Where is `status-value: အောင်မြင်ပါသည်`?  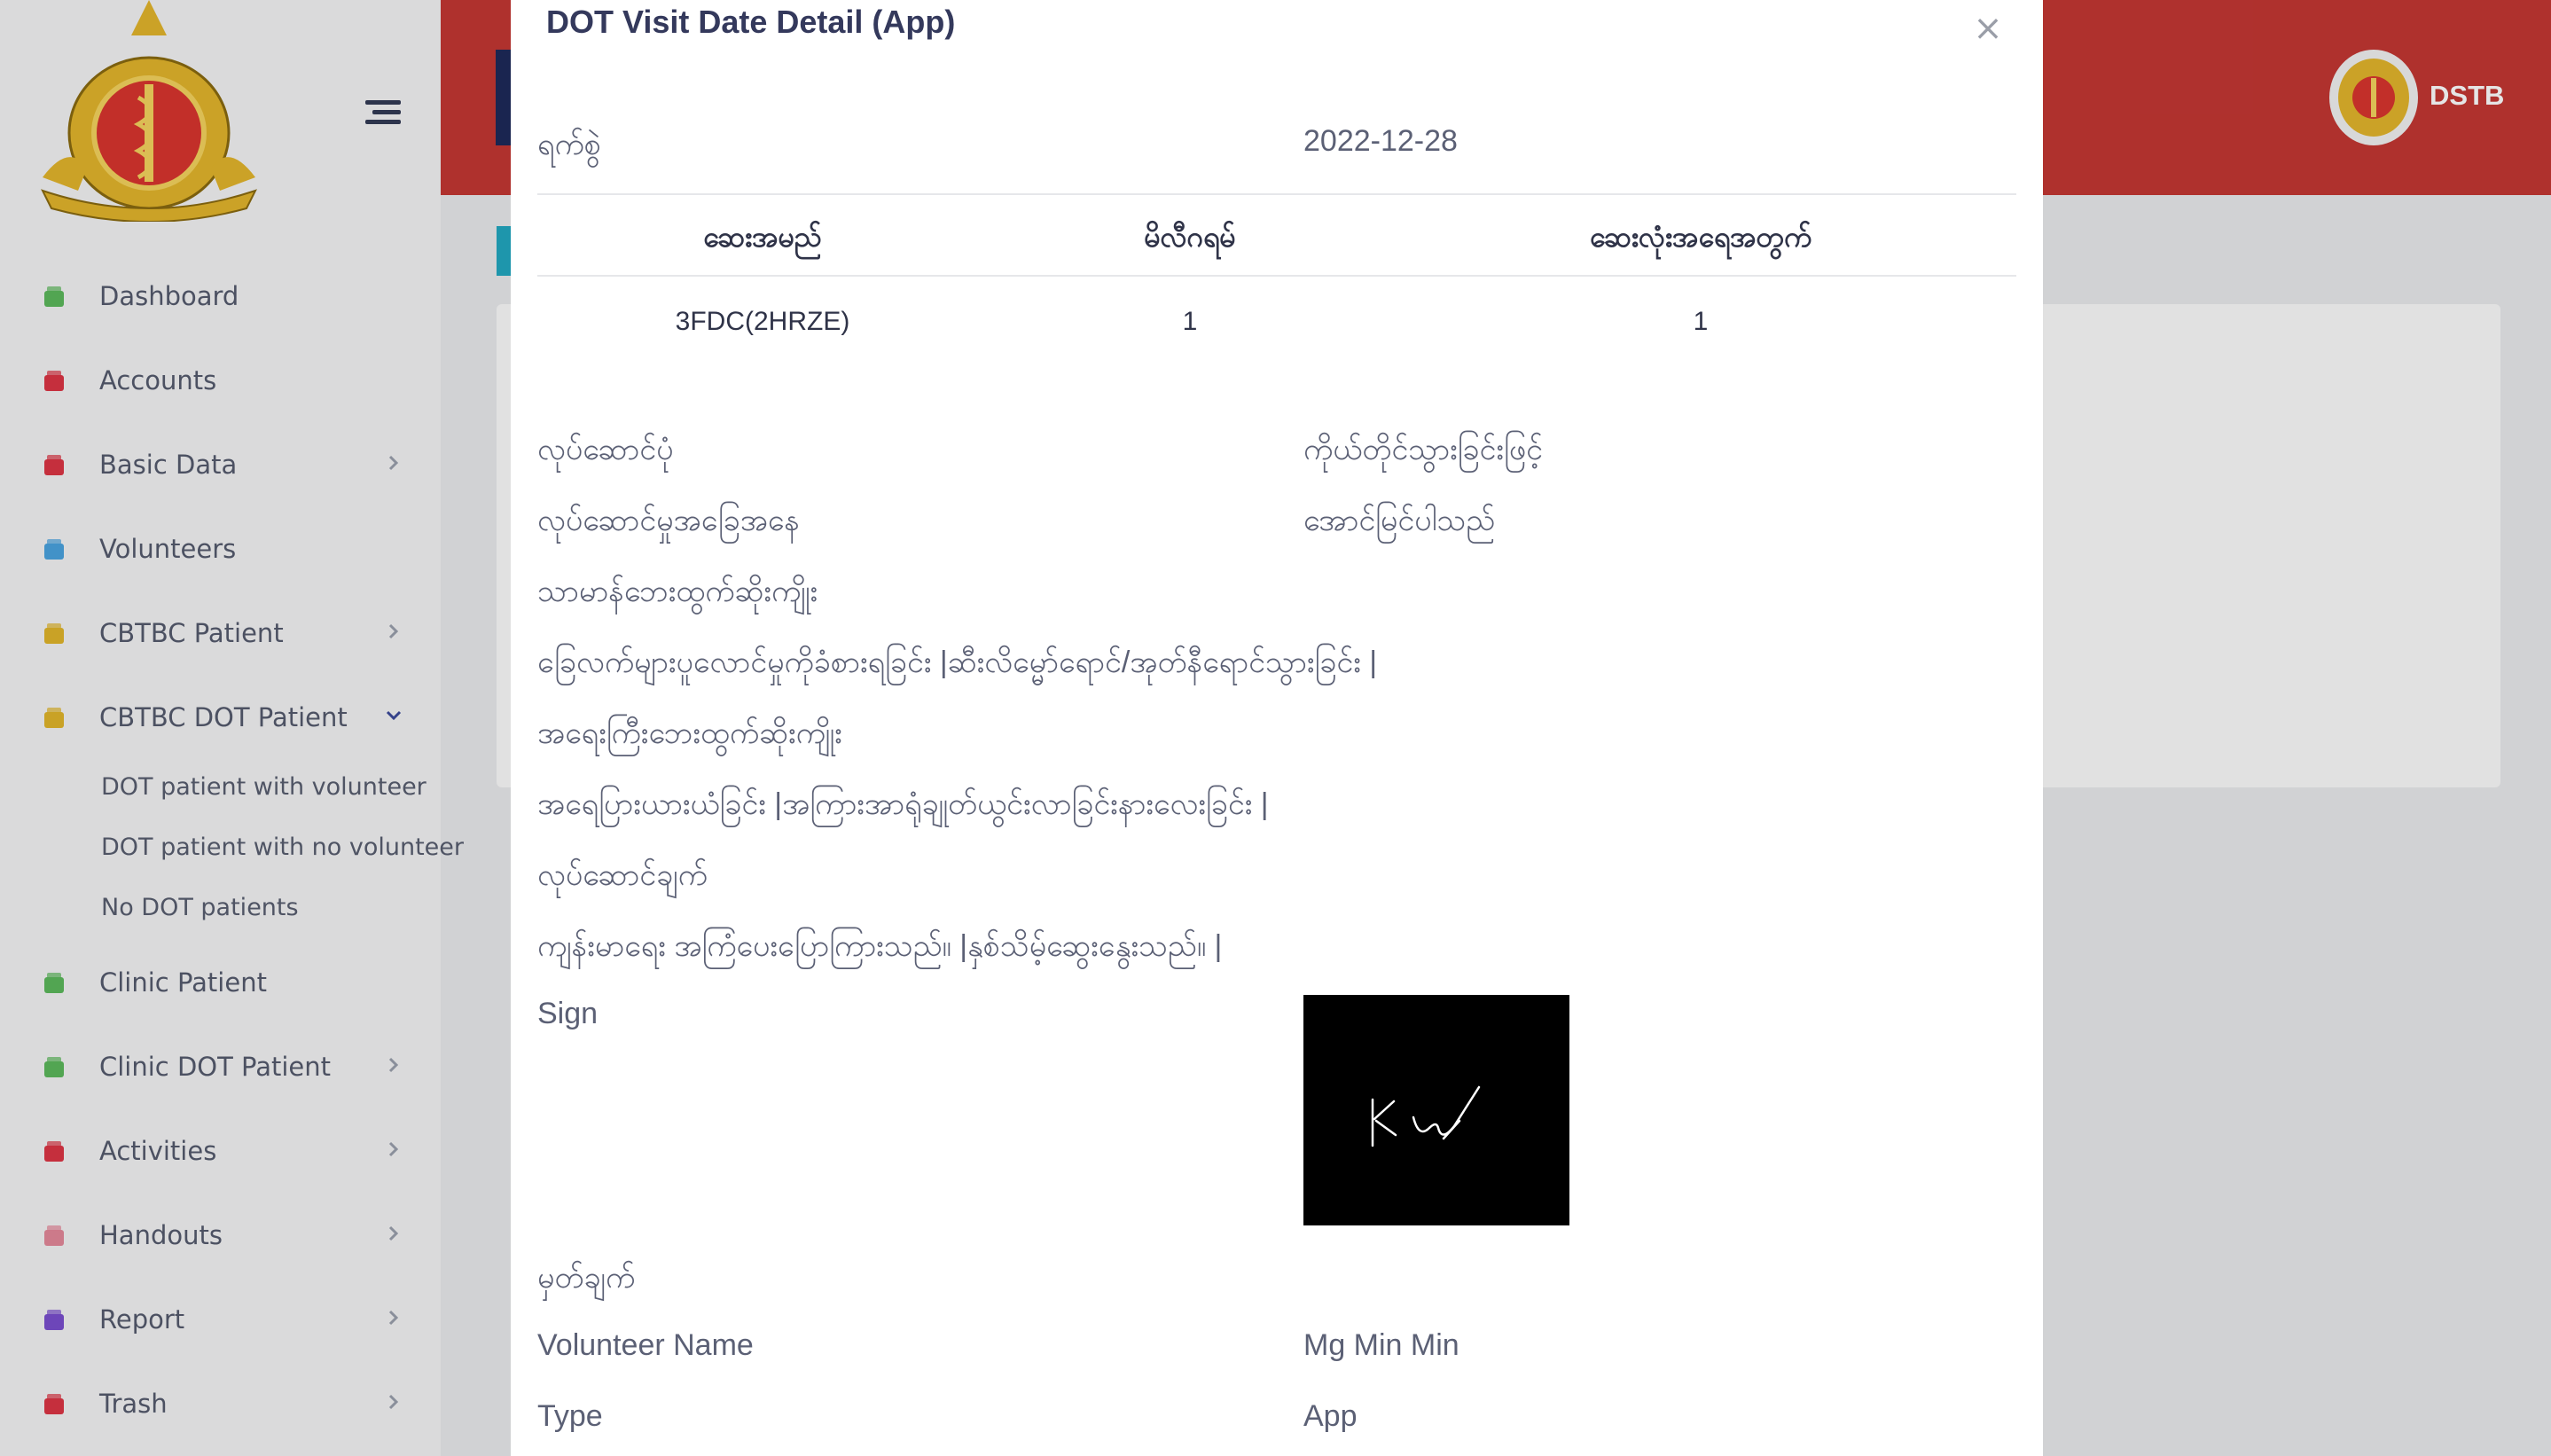
status-value: အောင်မြင်ပါသည် is located at coordinates (1399, 520).